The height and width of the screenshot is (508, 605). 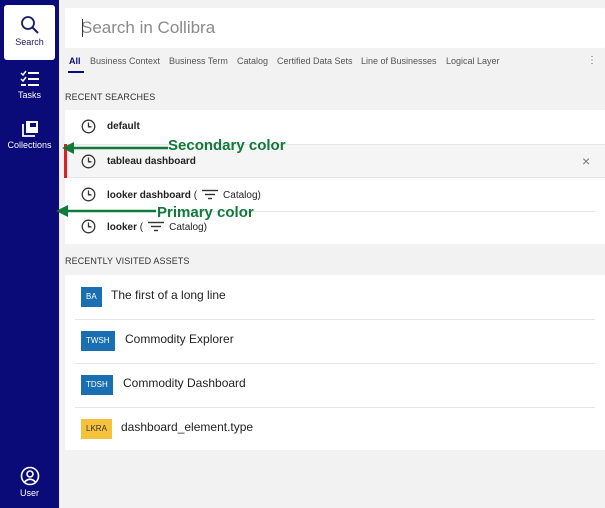 What do you see at coordinates (29, 476) in the screenshot?
I see `user-icon` at bounding box center [29, 476].